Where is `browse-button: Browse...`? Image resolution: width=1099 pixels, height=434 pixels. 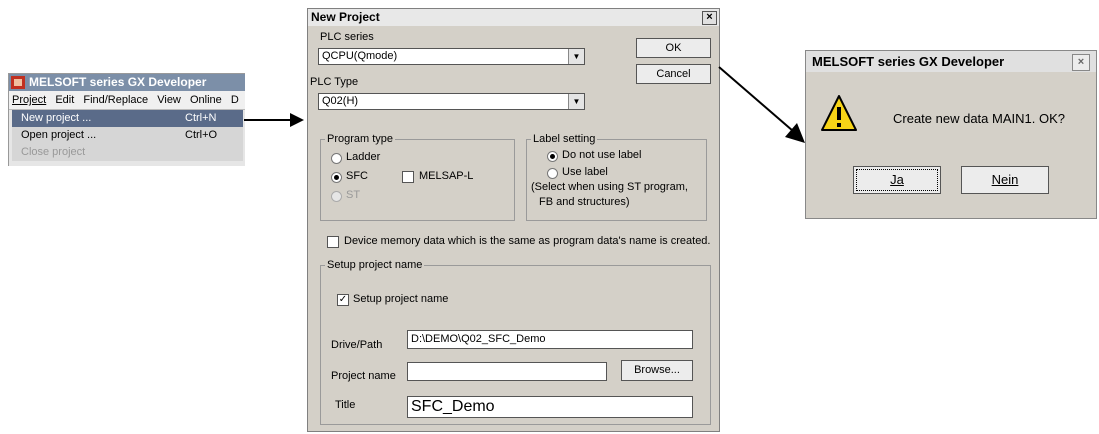 browse-button: Browse... is located at coordinates (657, 370).